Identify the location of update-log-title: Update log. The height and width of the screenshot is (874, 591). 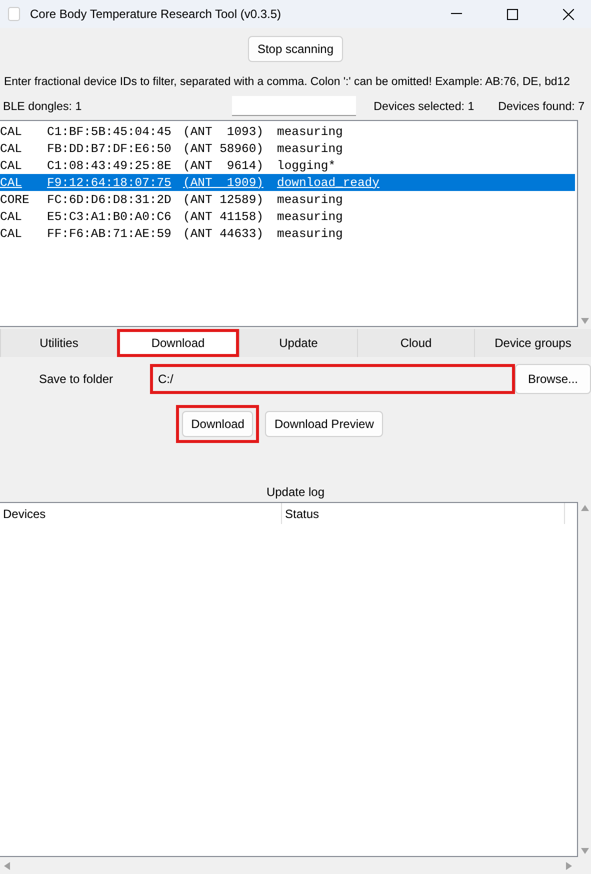
(295, 492).